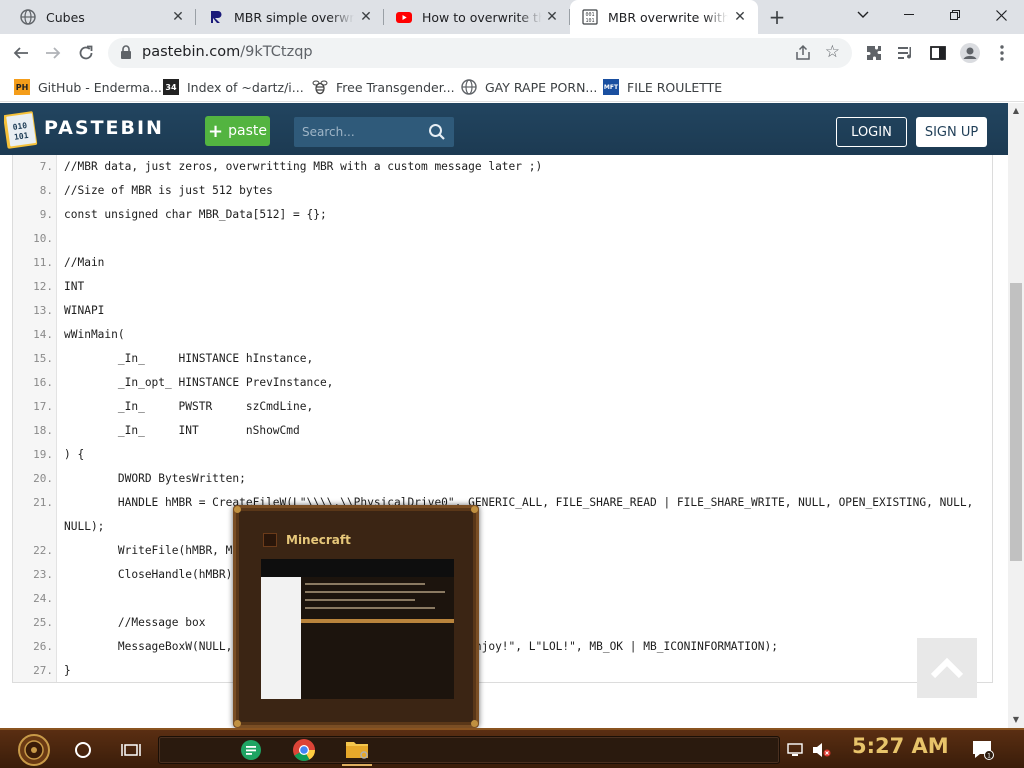 The width and height of the screenshot is (1024, 768). What do you see at coordinates (65, 17) in the screenshot?
I see `tab-label: Cubes` at bounding box center [65, 17].